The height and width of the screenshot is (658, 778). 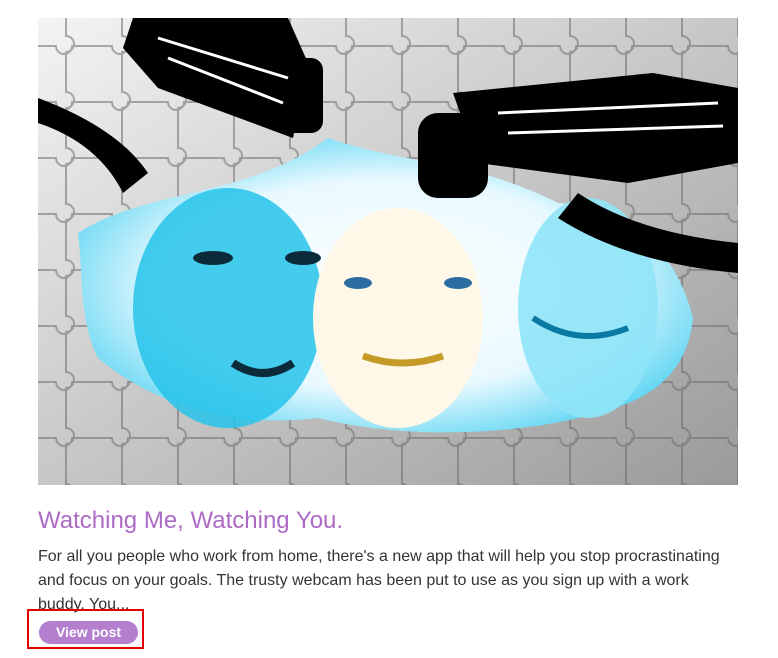 I want to click on view-post-highlight: View post, so click(x=85, y=629).